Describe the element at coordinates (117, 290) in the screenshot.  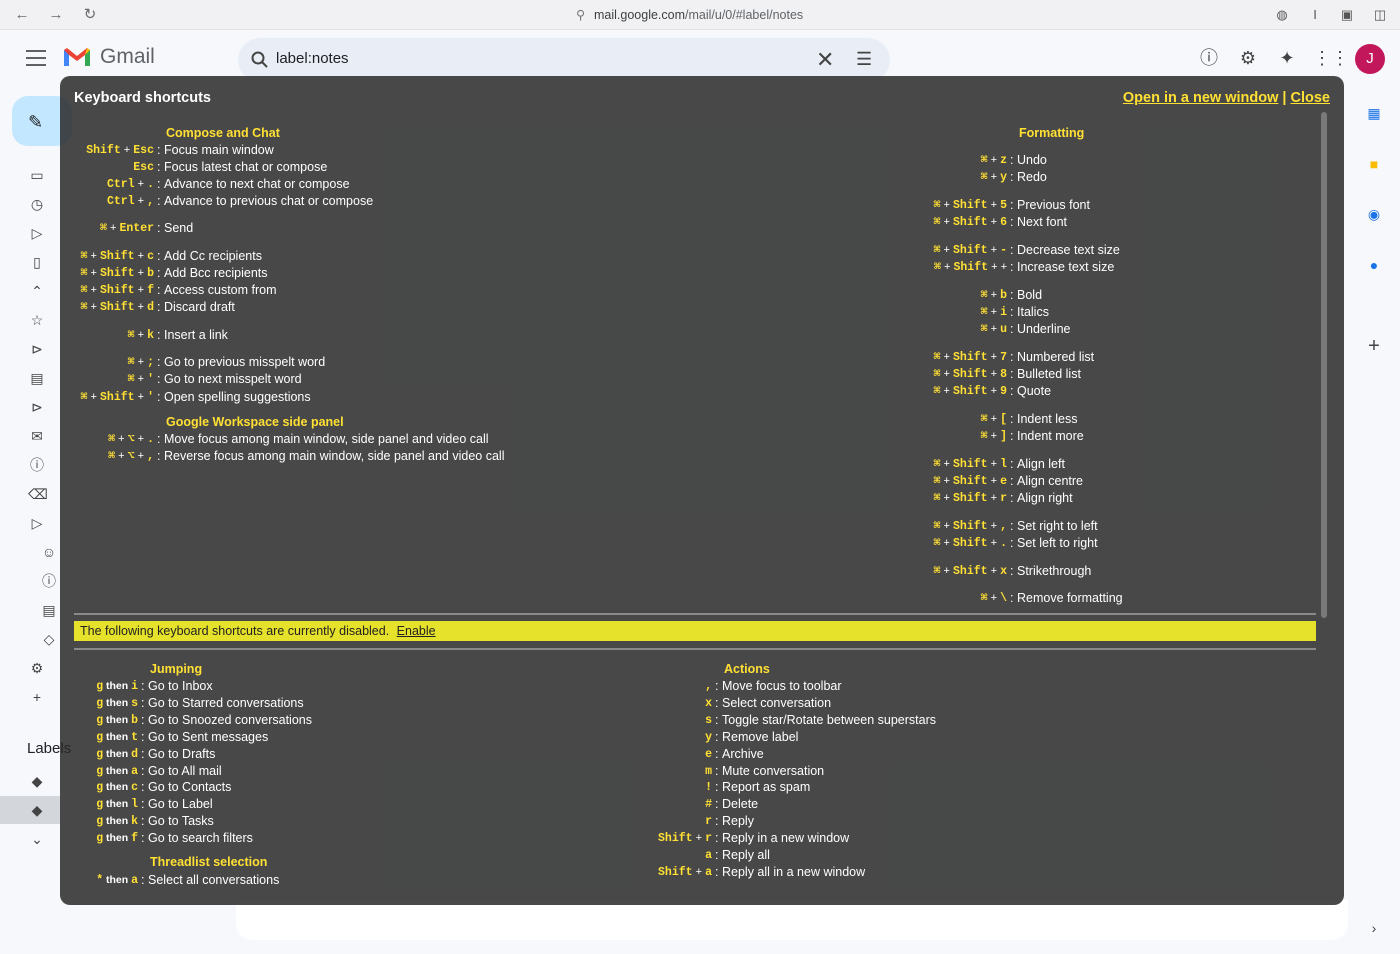
I see `shortcut-keys: ⌘ + Shift + f` at that location.